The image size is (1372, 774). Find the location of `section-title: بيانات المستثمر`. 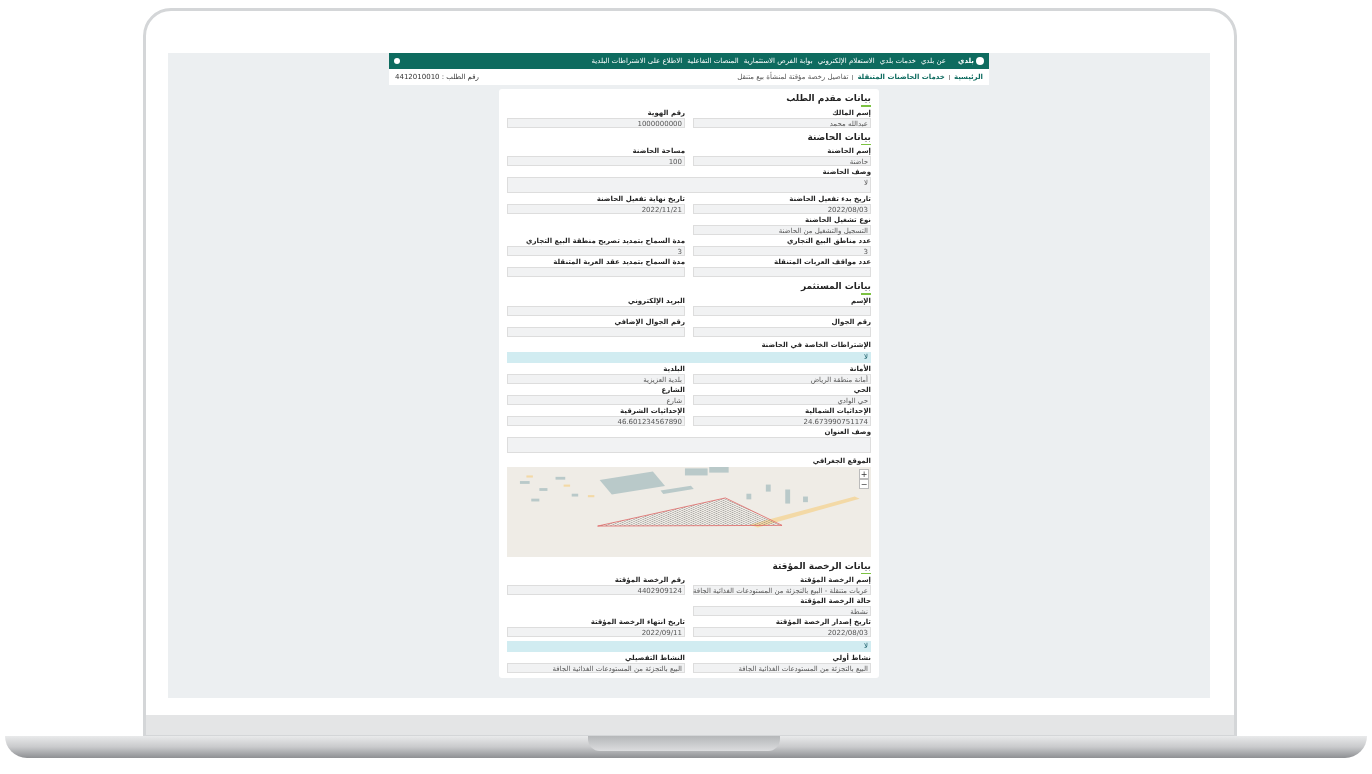

section-title: بيانات المستثمر is located at coordinates (836, 286).